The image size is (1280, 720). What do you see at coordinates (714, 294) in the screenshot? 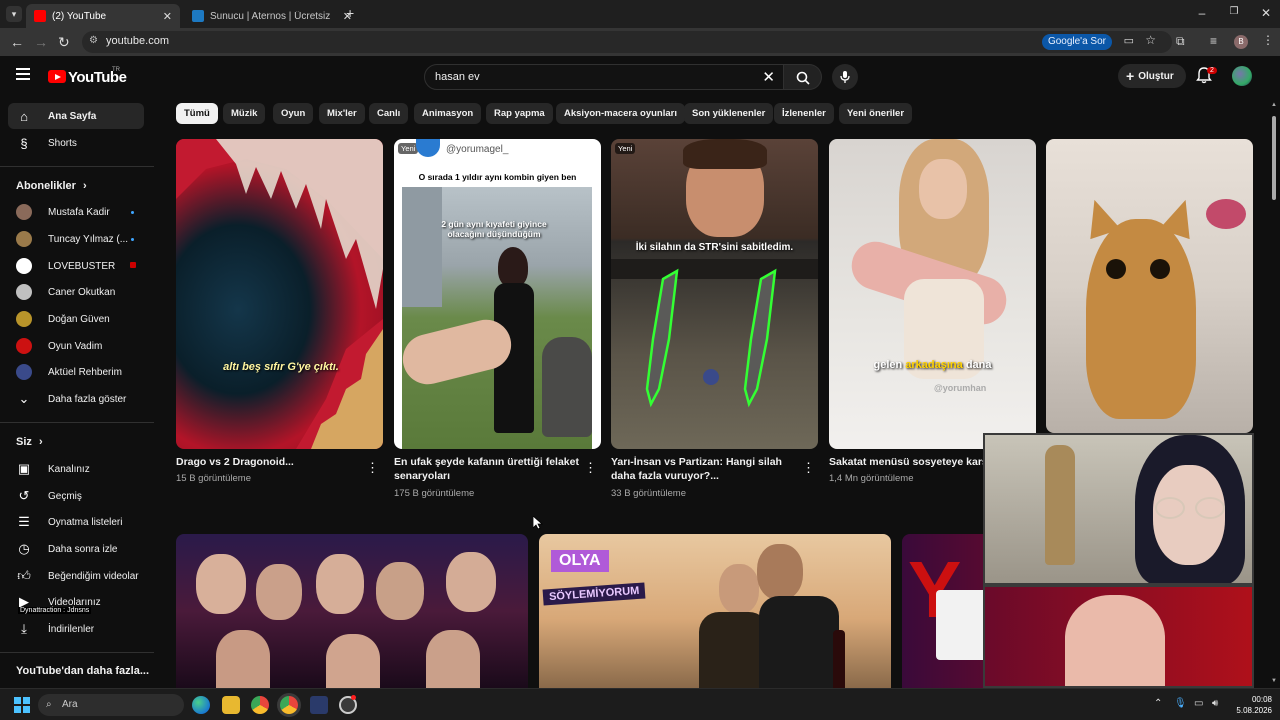
I see `video-thumbnail: Yeni İki silahın da STR'sini sabitledim.` at bounding box center [714, 294].